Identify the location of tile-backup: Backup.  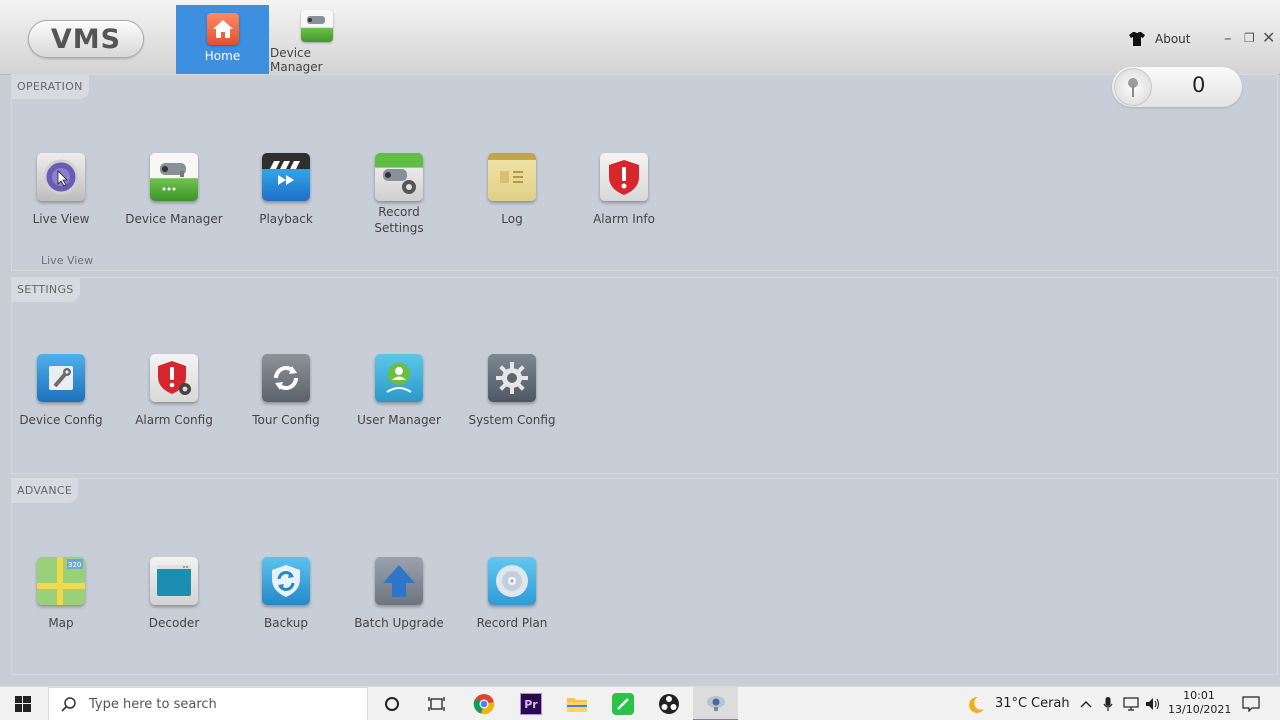
(286, 594).